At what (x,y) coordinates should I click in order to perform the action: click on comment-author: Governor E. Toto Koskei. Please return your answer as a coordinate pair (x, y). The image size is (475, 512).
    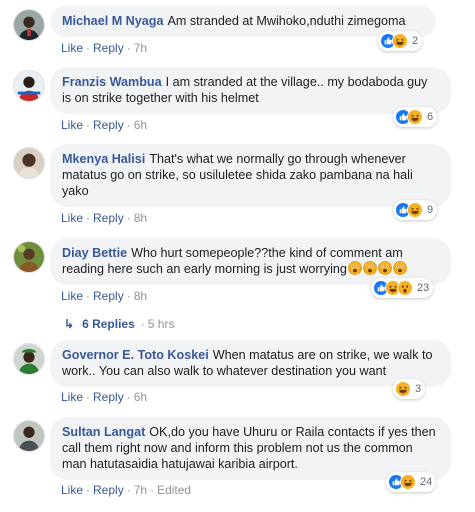
    Looking at the image, I should click on (135, 355).